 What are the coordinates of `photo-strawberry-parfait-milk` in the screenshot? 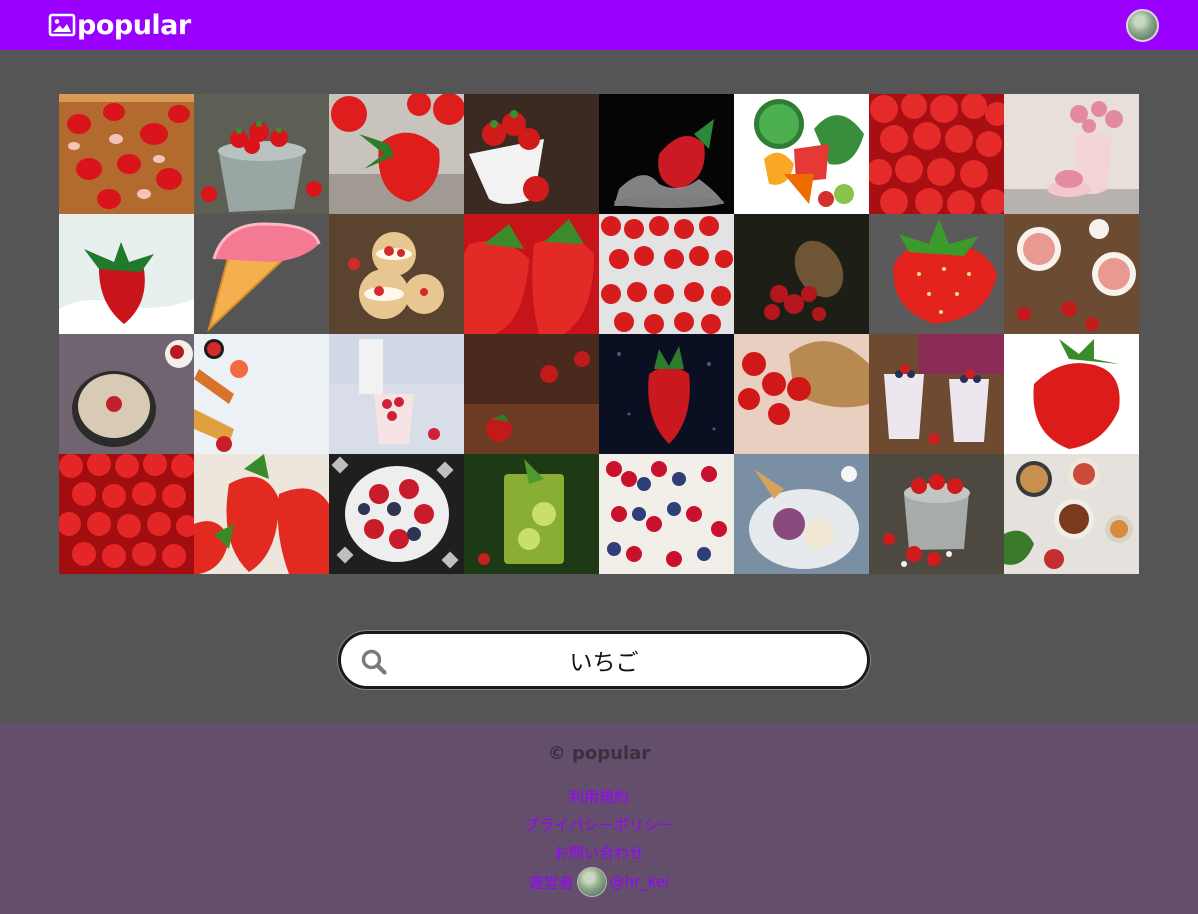 It's located at (396, 394).